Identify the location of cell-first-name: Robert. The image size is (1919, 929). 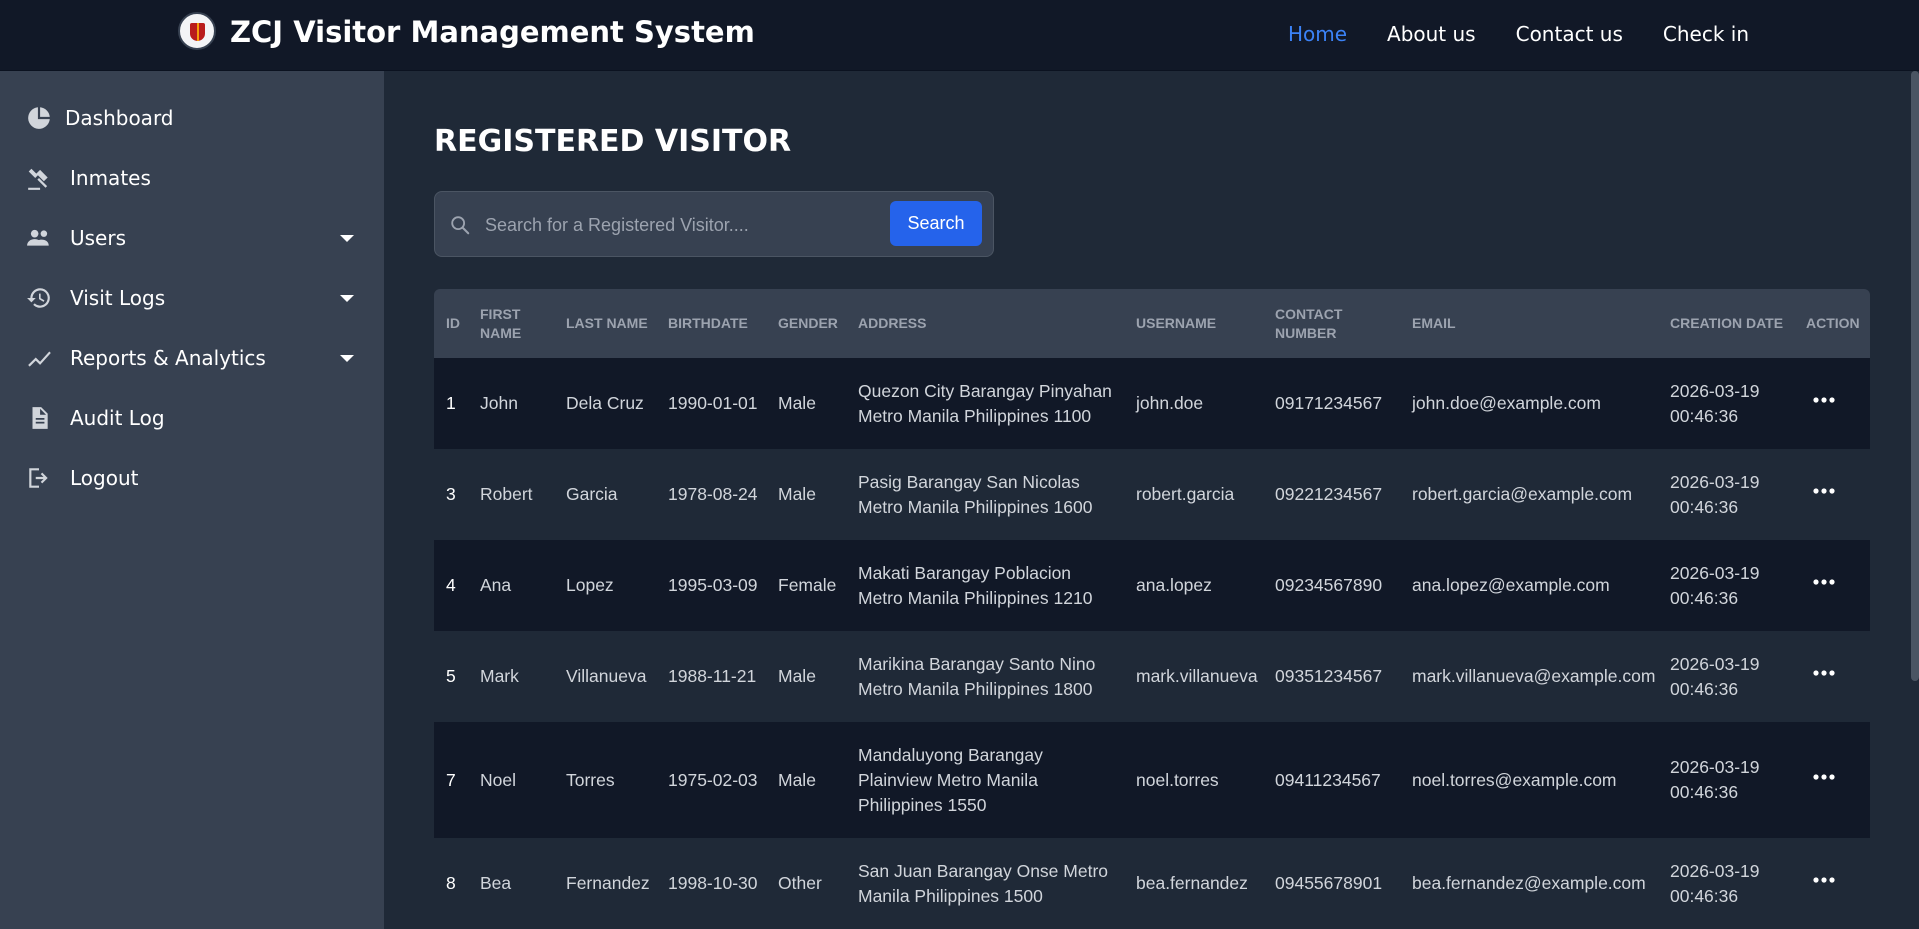
(506, 494).